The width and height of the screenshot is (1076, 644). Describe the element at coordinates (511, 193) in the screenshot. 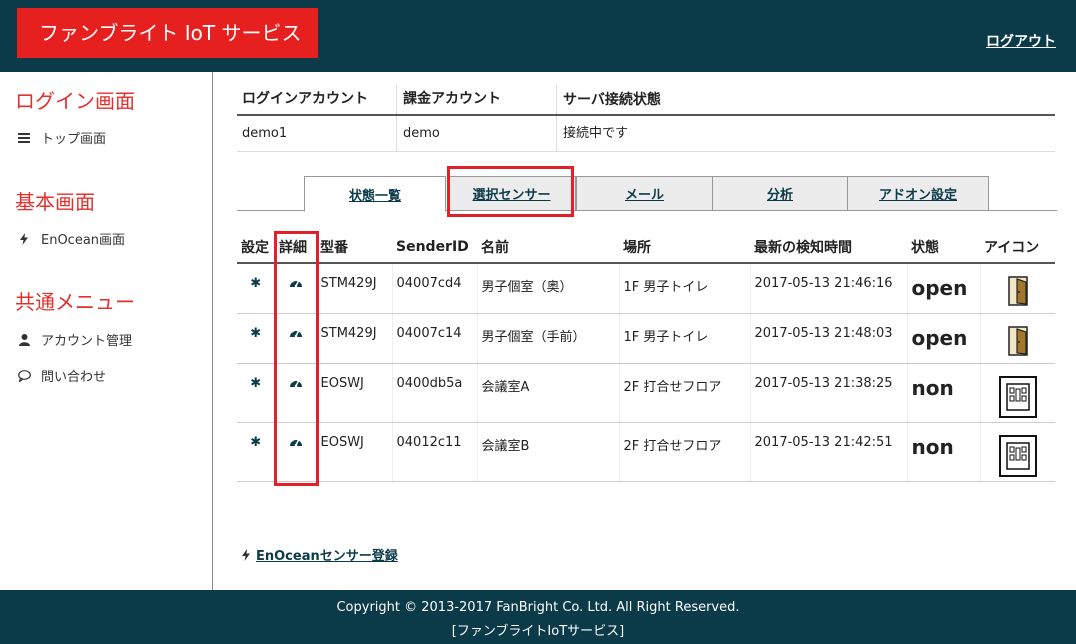

I see `tab-selected-sensor: 選択センサー` at that location.